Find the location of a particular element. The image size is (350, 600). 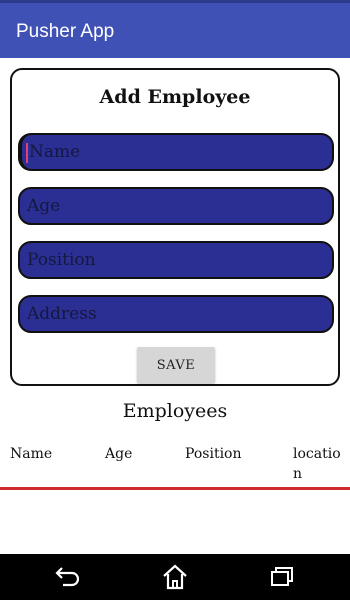

system-nav-bar is located at coordinates (175, 577).